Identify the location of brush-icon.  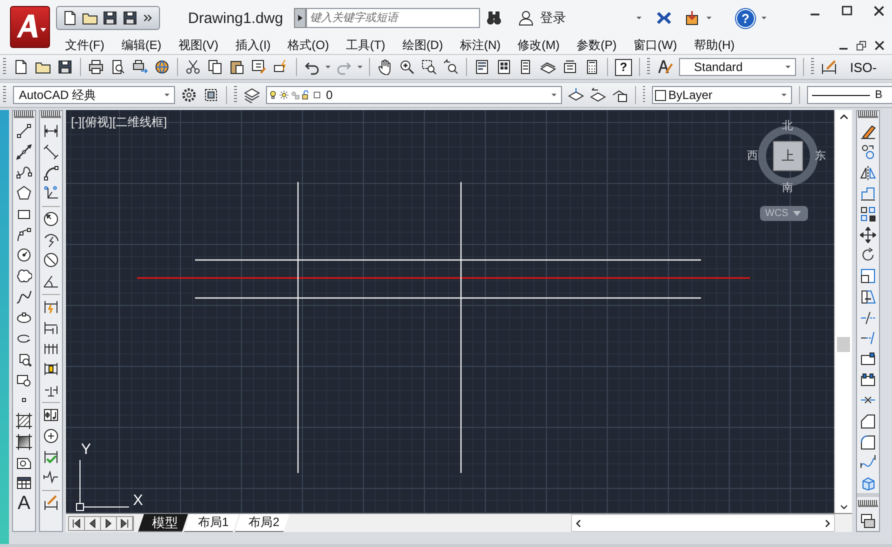
(259, 67).